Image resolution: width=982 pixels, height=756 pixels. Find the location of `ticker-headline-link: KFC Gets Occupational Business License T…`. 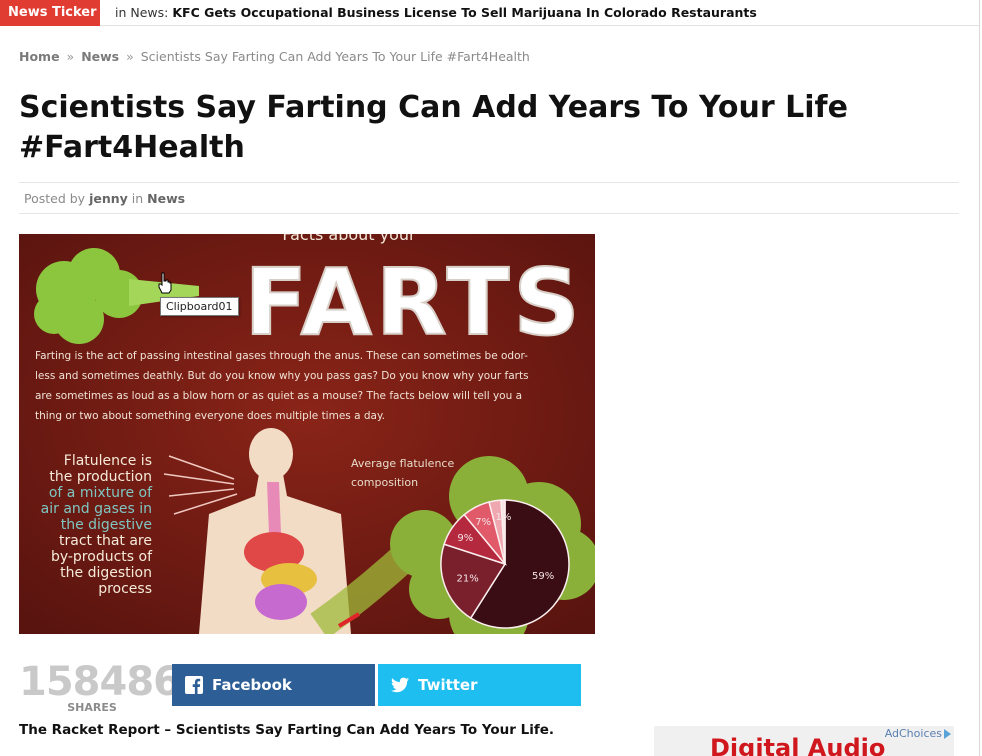

ticker-headline-link: KFC Gets Occupational Business License T… is located at coordinates (464, 12).